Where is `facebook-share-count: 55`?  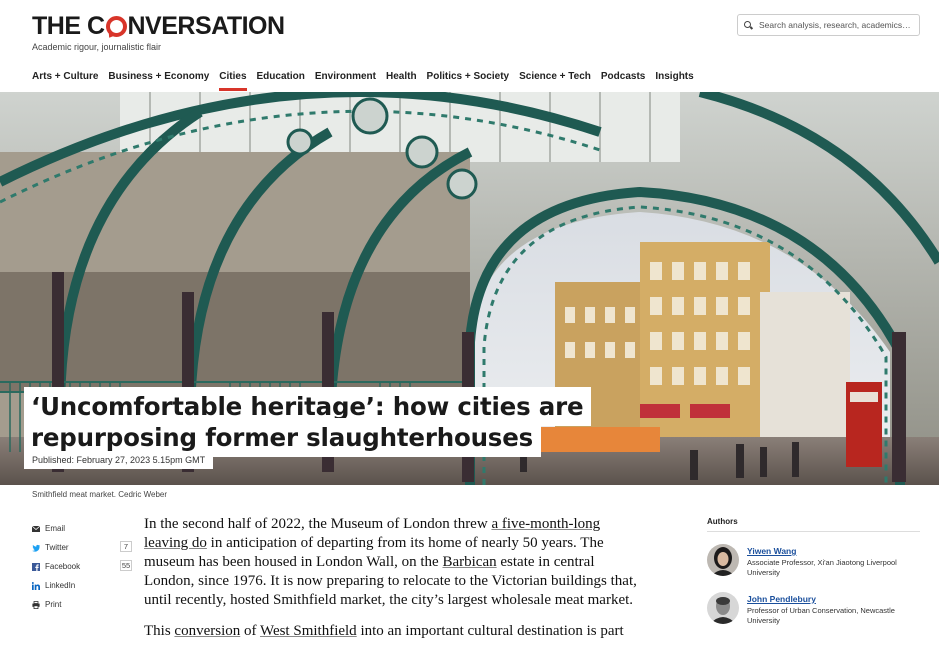 facebook-share-count: 55 is located at coordinates (126, 565).